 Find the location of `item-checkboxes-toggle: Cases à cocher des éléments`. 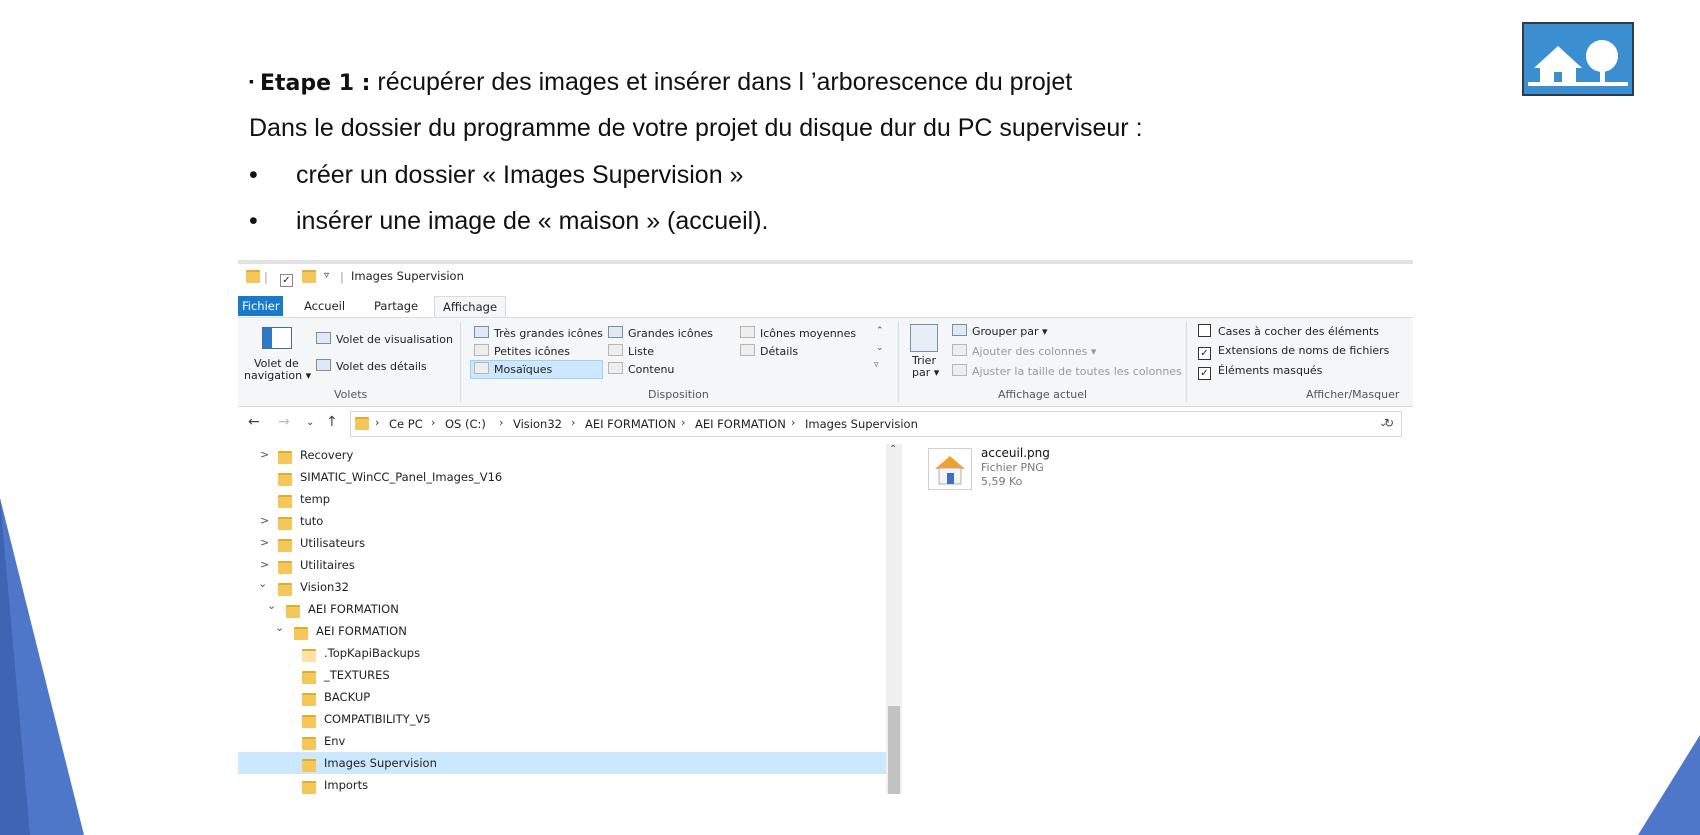

item-checkboxes-toggle: Cases à cocher des éléments is located at coordinates (1288, 331).